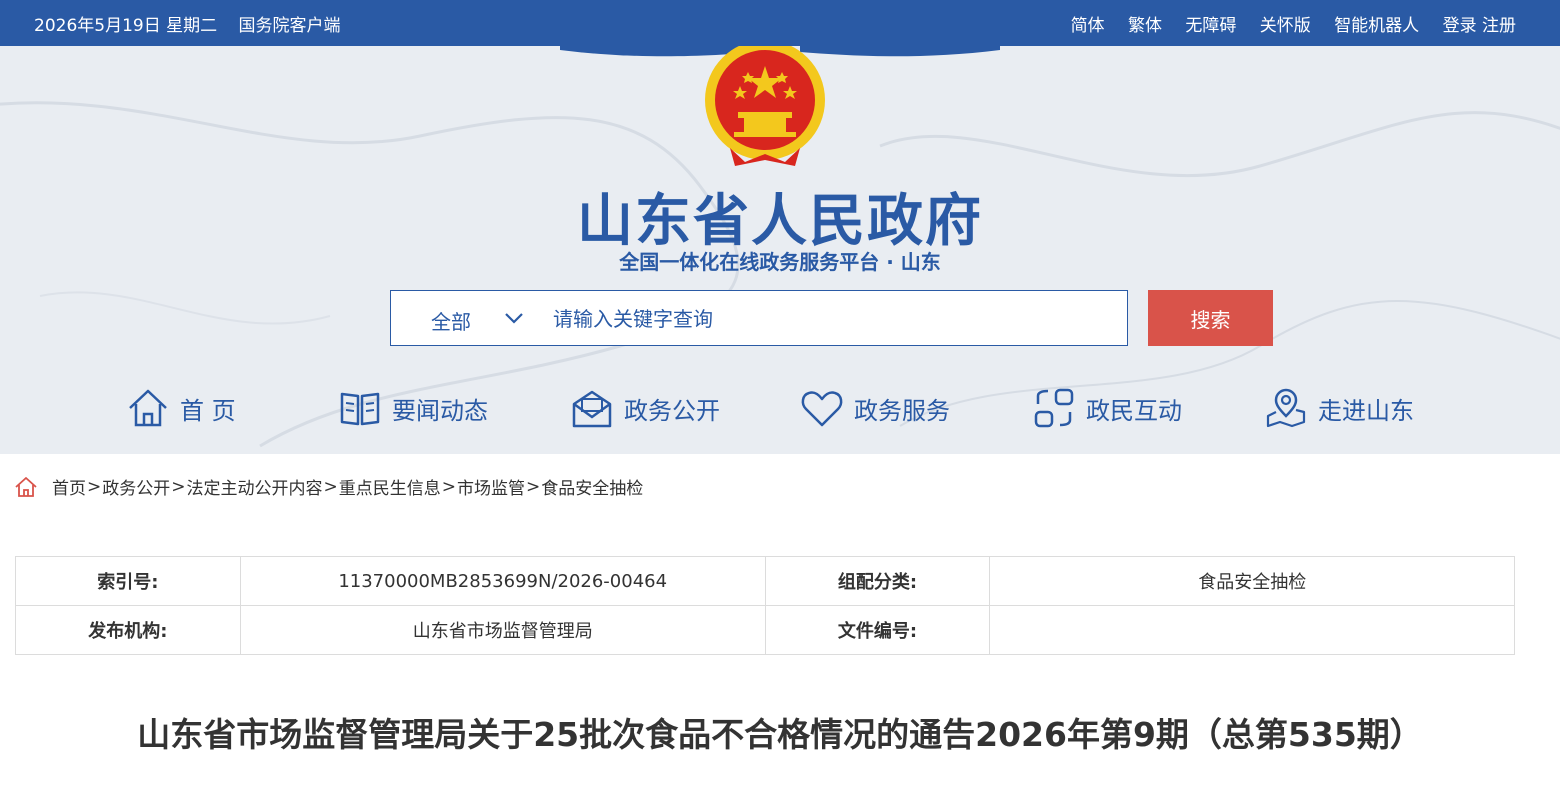 The image size is (1560, 785). What do you see at coordinates (822, 409) in the screenshot?
I see `heart-icon` at bounding box center [822, 409].